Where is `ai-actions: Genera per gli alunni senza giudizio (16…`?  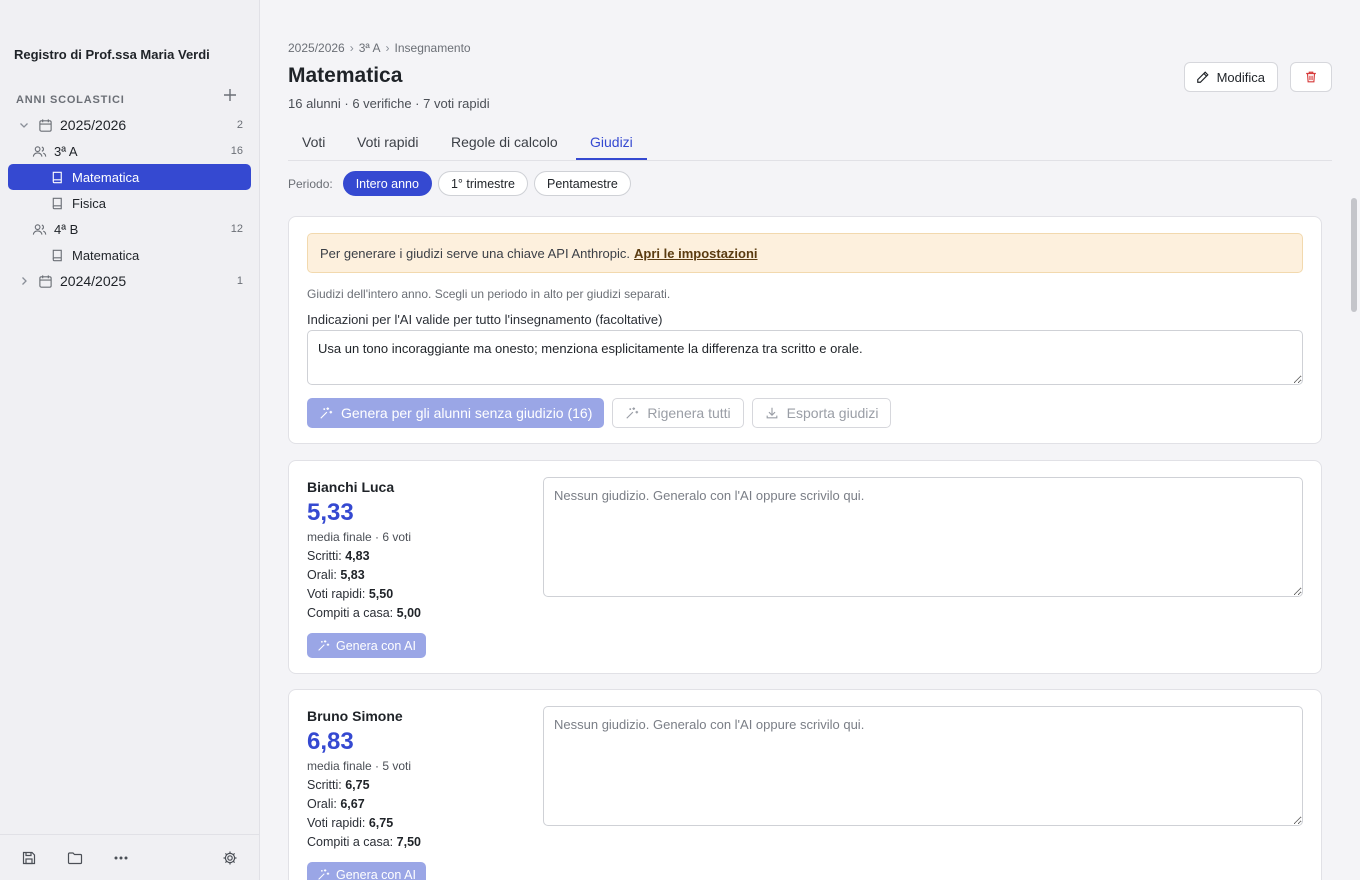
ai-actions: Genera per gli alunni senza giudizio (16… is located at coordinates (599, 413).